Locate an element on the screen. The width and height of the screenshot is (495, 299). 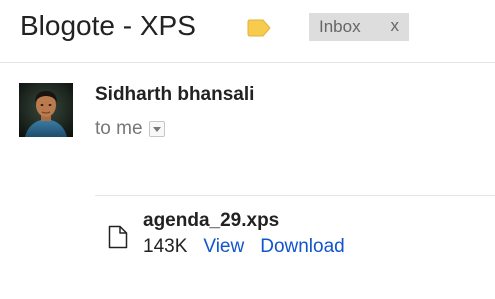
label-chip-inbox: Inbox x is located at coordinates (359, 27).